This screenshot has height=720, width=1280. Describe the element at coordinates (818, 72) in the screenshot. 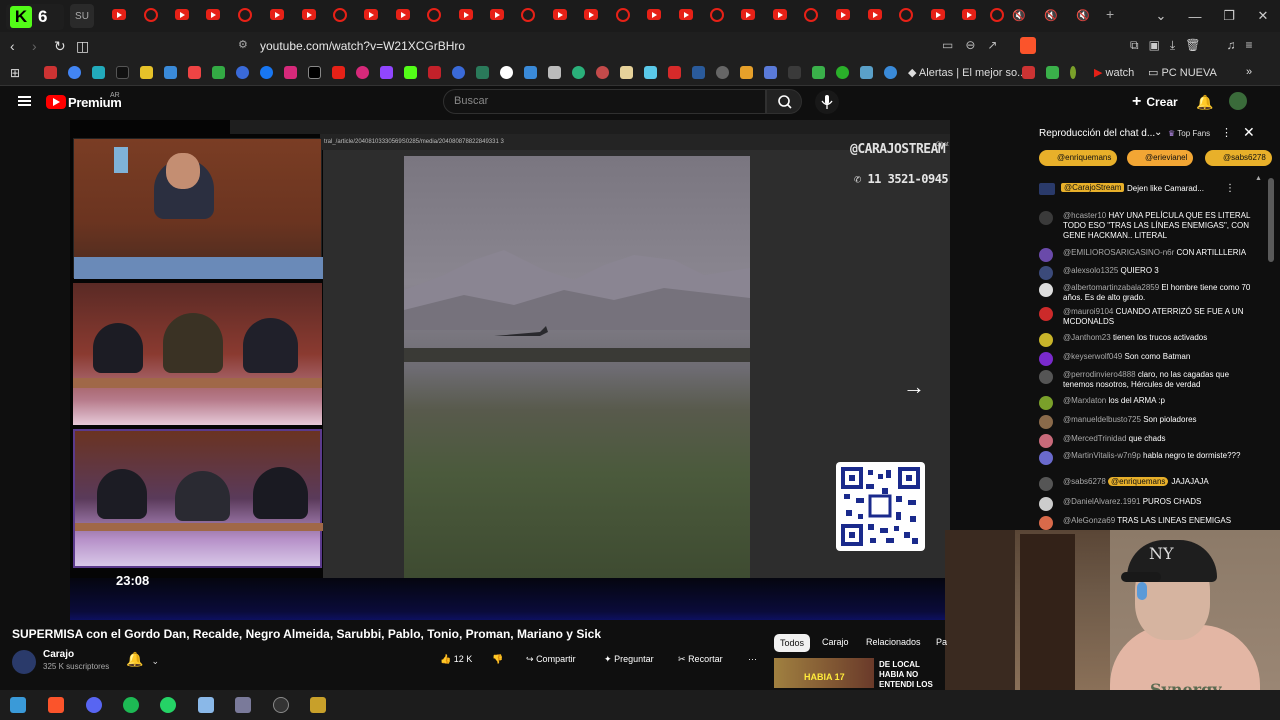

I see `bookmark-lime-icon` at that location.